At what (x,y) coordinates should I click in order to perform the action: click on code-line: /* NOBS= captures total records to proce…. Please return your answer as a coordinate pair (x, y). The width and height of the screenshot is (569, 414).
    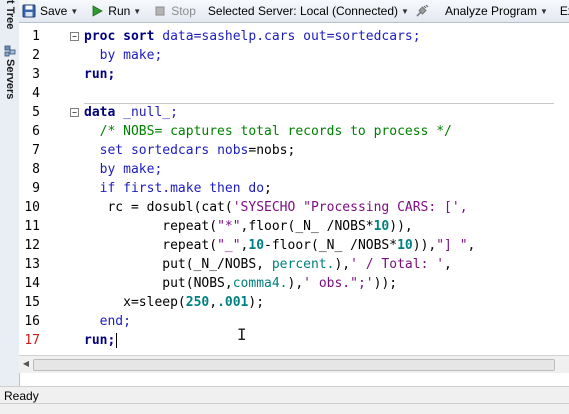
    Looking at the image, I should click on (268, 131).